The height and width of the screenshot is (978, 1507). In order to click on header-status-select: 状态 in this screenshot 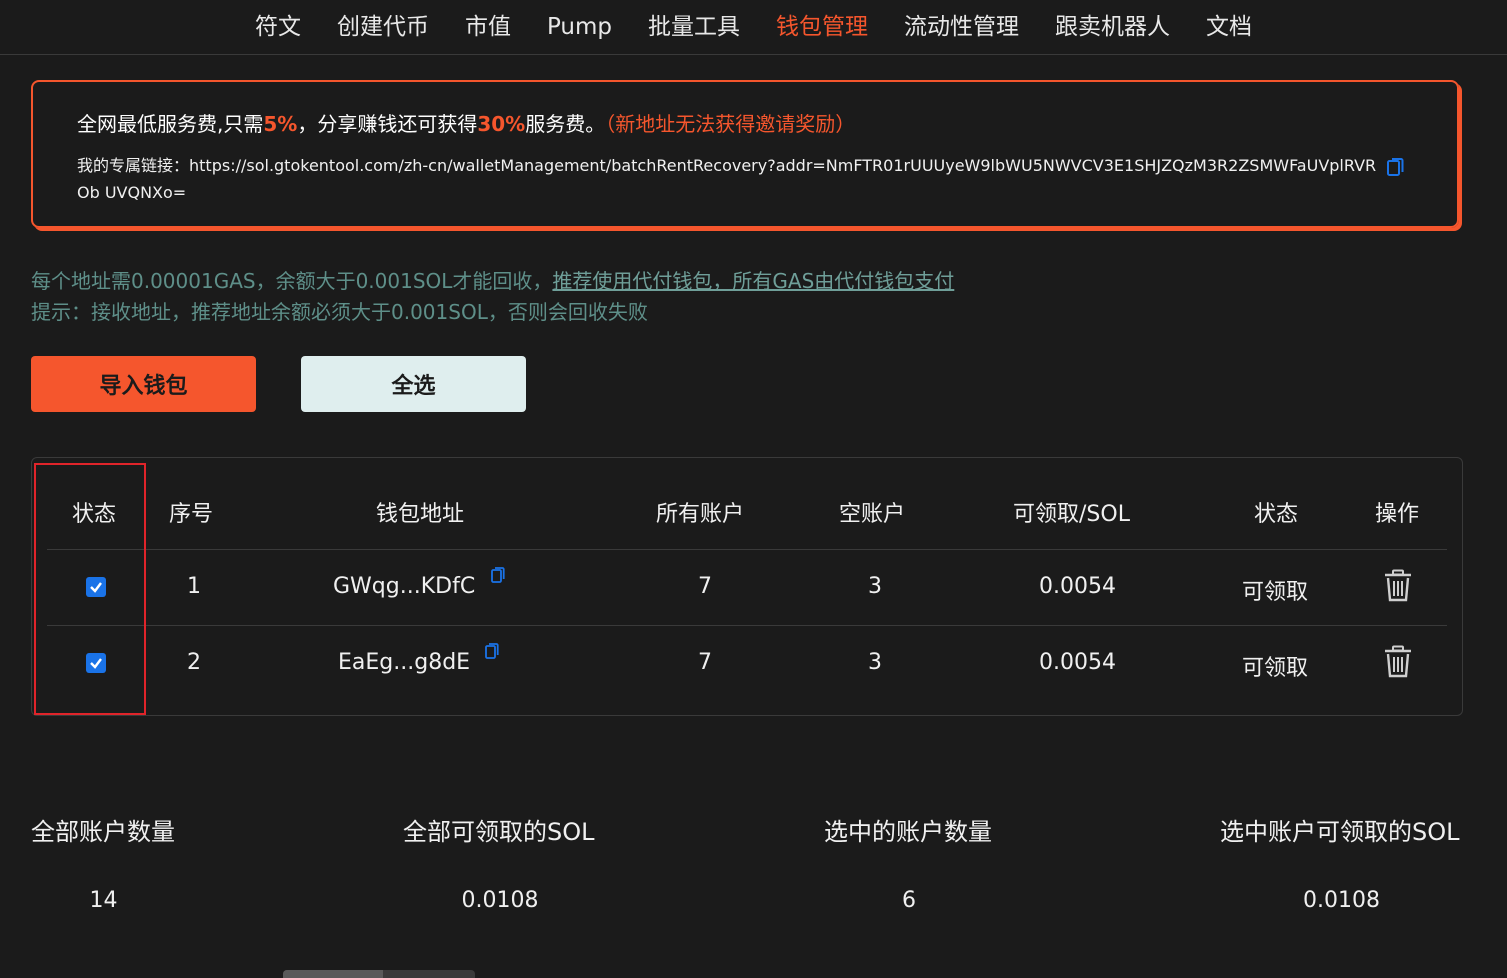, I will do `click(94, 514)`.